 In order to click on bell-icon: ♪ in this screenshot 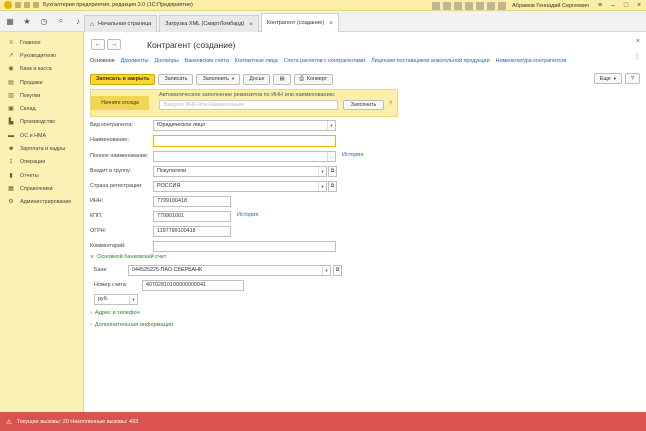, I will do `click(78, 21)`.